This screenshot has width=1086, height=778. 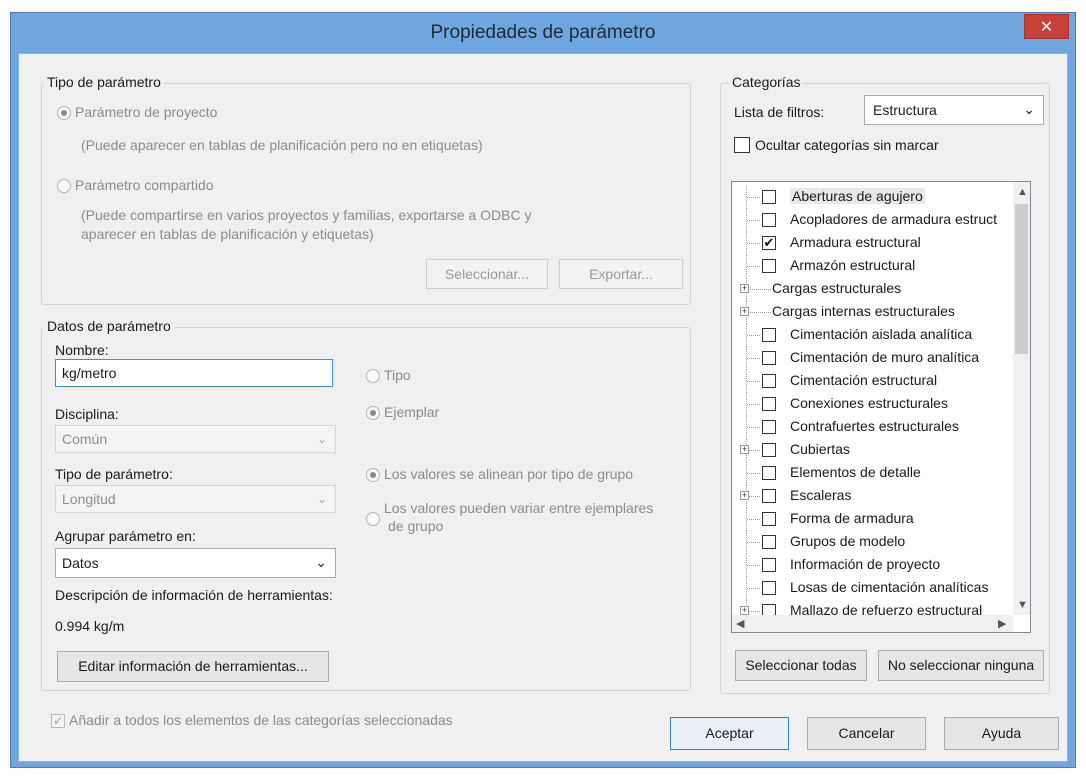 I want to click on anadir-checkbox: ✓, so click(x=58, y=721).